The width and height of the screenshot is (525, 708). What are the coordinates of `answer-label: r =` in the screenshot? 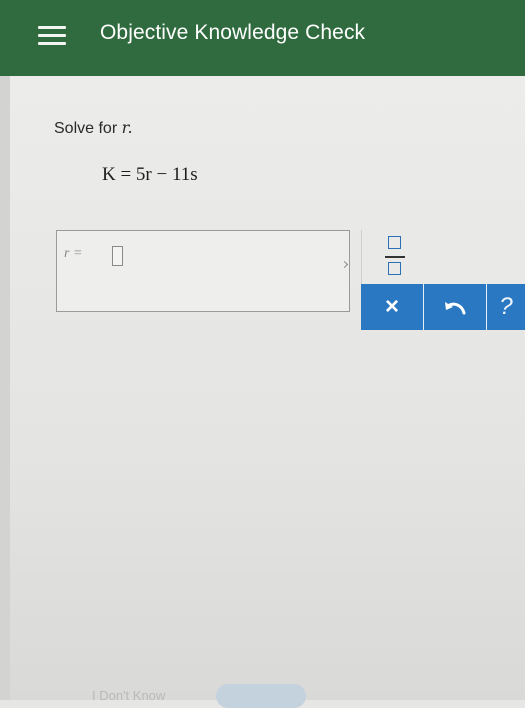 It's located at (73, 253).